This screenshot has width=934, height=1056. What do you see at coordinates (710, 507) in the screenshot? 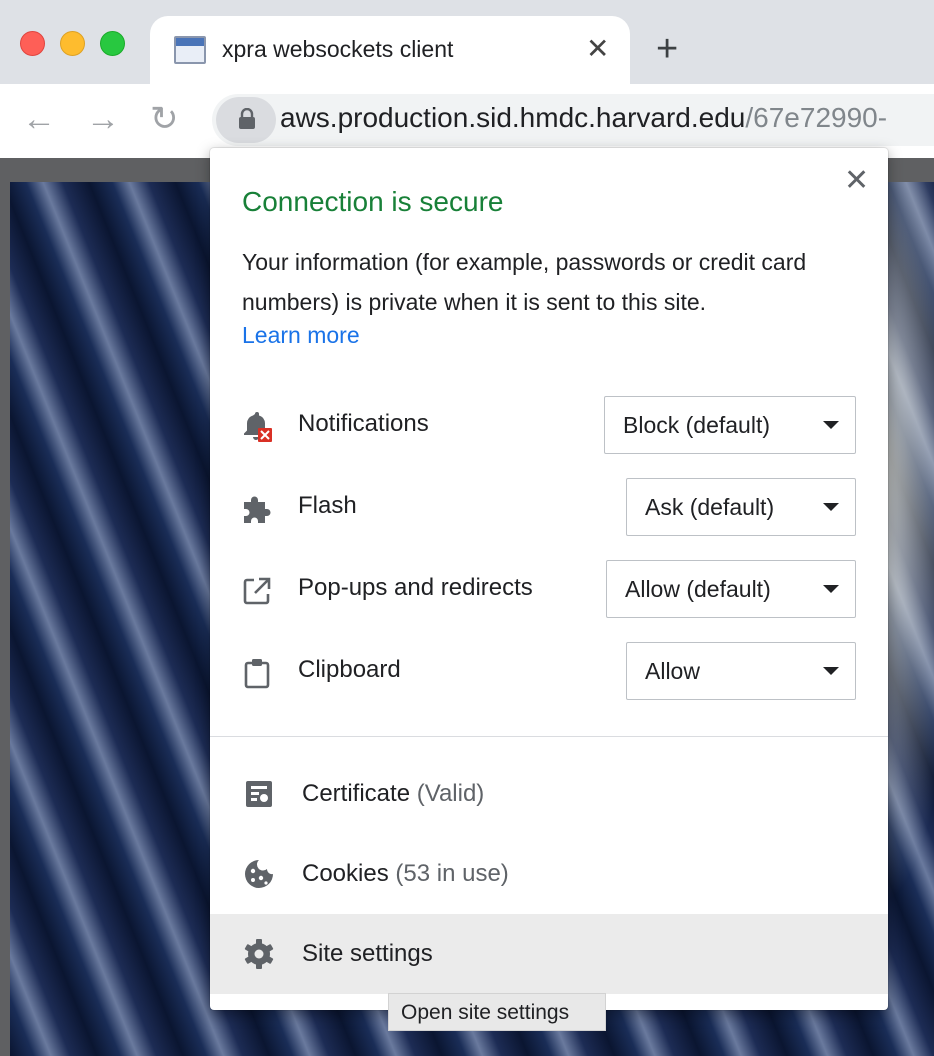
I see `select-value: Ask (default)` at bounding box center [710, 507].